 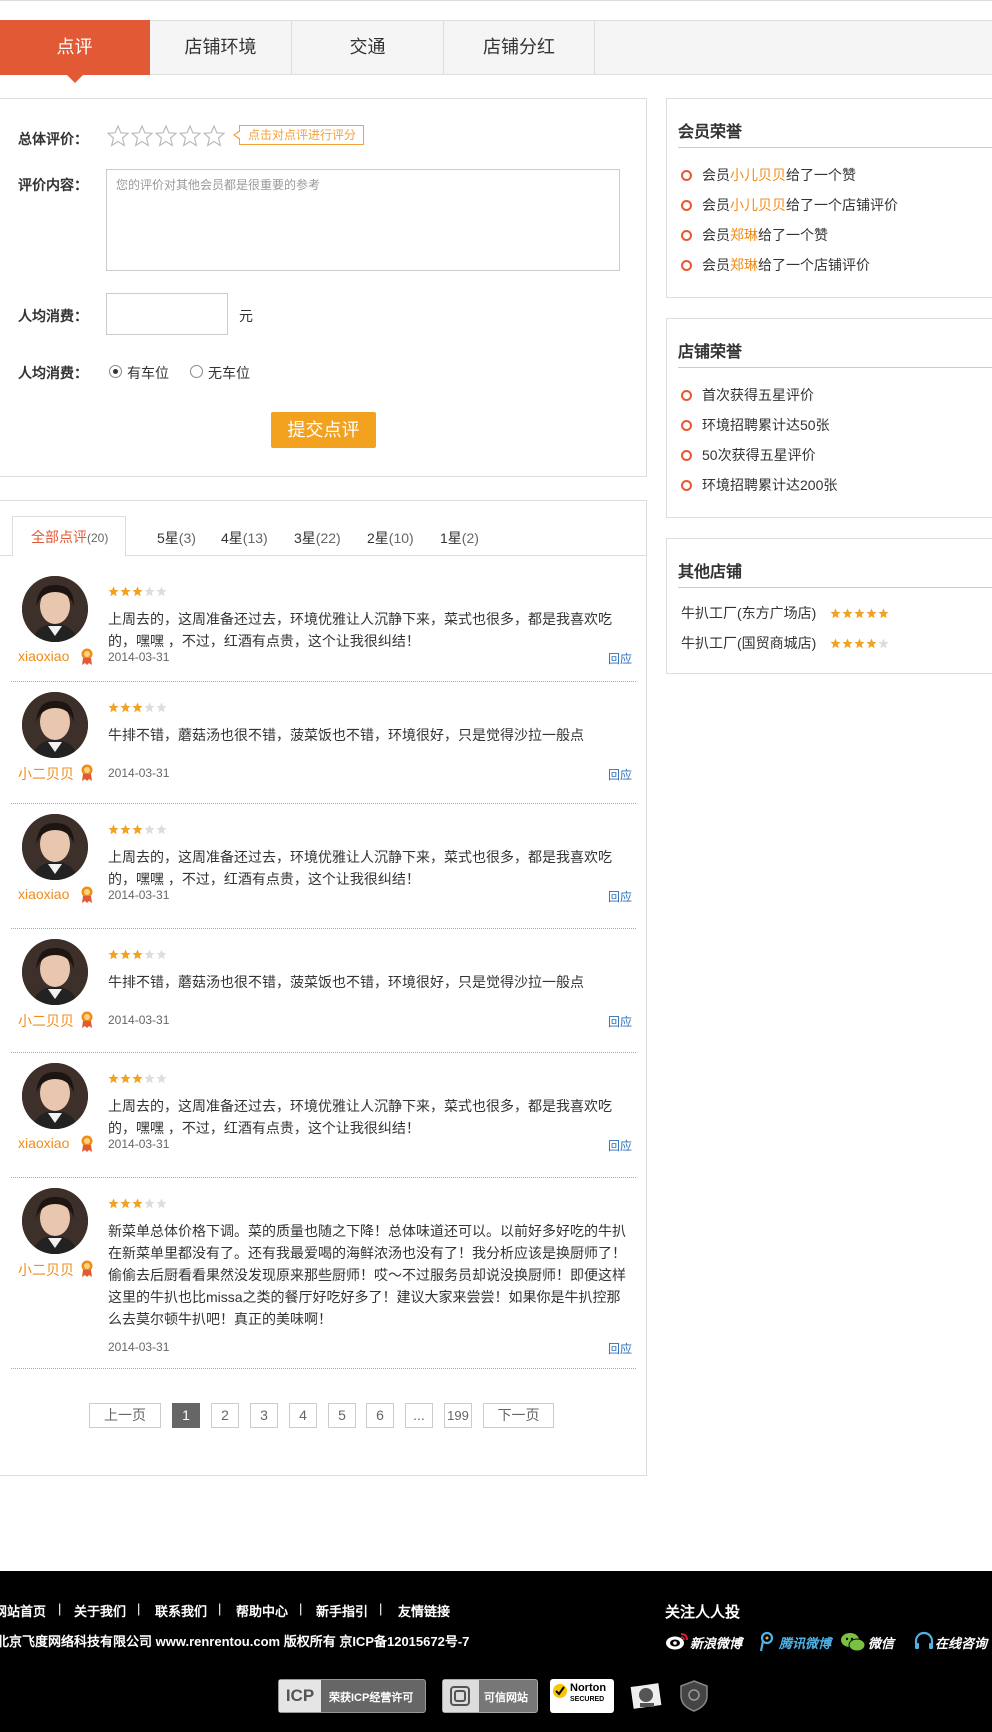 What do you see at coordinates (582, 1696) in the screenshot?
I see `norton-badge: Norton SECURED` at bounding box center [582, 1696].